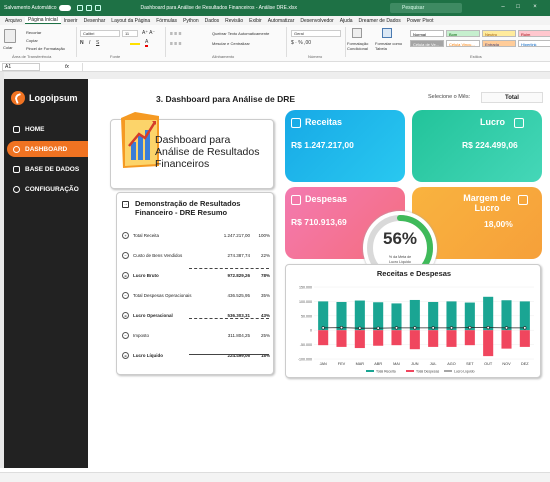 The image size is (550, 482). What do you see at coordinates (181, 212) in the screenshot?
I see `dre-title-2: Financeiro - DRE Resumo` at bounding box center [181, 212].